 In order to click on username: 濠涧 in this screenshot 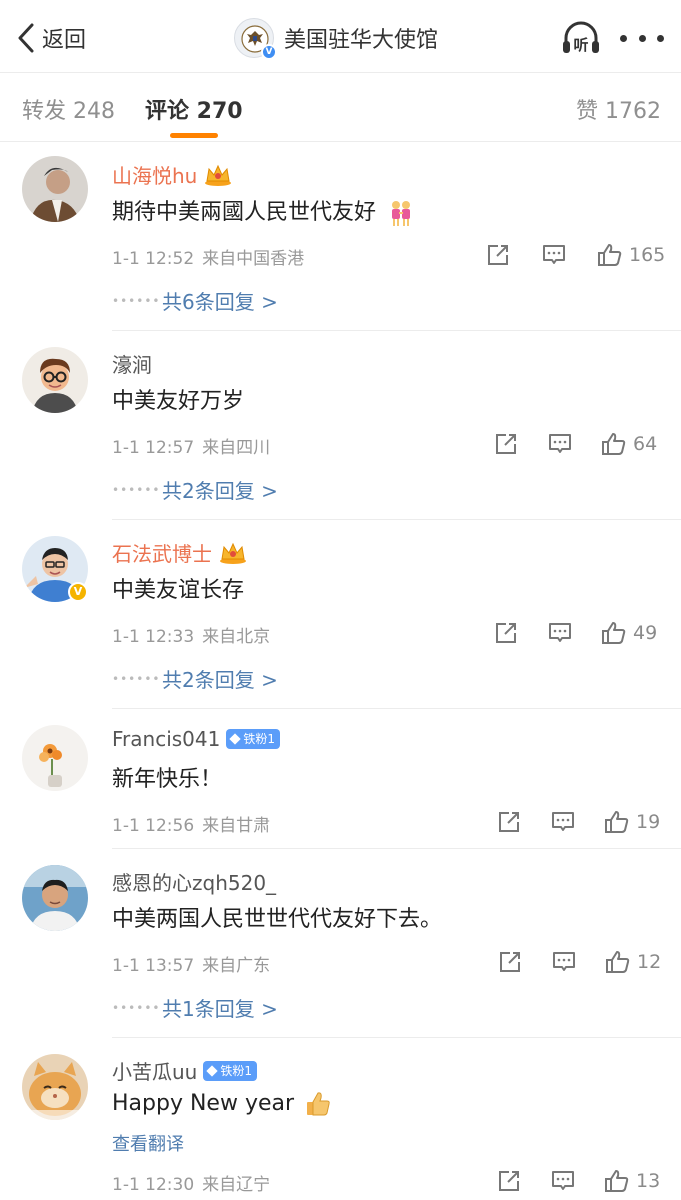, I will do `click(132, 363)`.